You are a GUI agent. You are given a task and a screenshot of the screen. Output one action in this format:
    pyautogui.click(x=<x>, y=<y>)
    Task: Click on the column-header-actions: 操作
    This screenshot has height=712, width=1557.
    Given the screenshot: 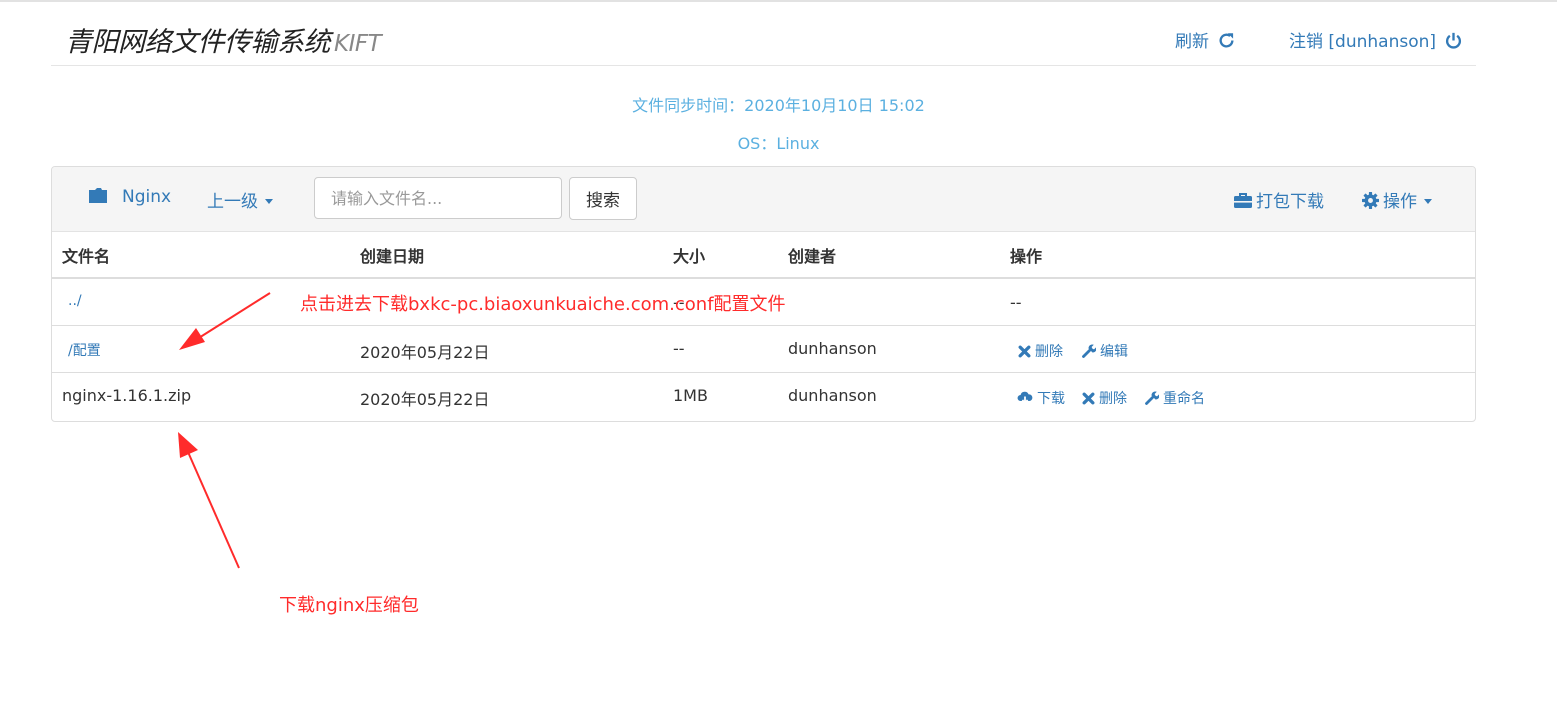 What is the action you would take?
    pyautogui.click(x=1026, y=256)
    